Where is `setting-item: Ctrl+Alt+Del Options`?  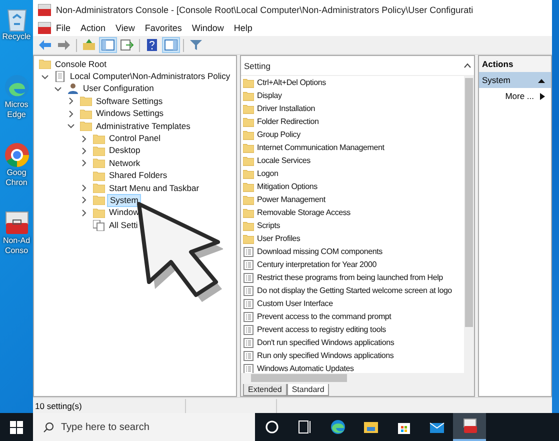
setting-item: Ctrl+Alt+Del Options is located at coordinates (291, 82).